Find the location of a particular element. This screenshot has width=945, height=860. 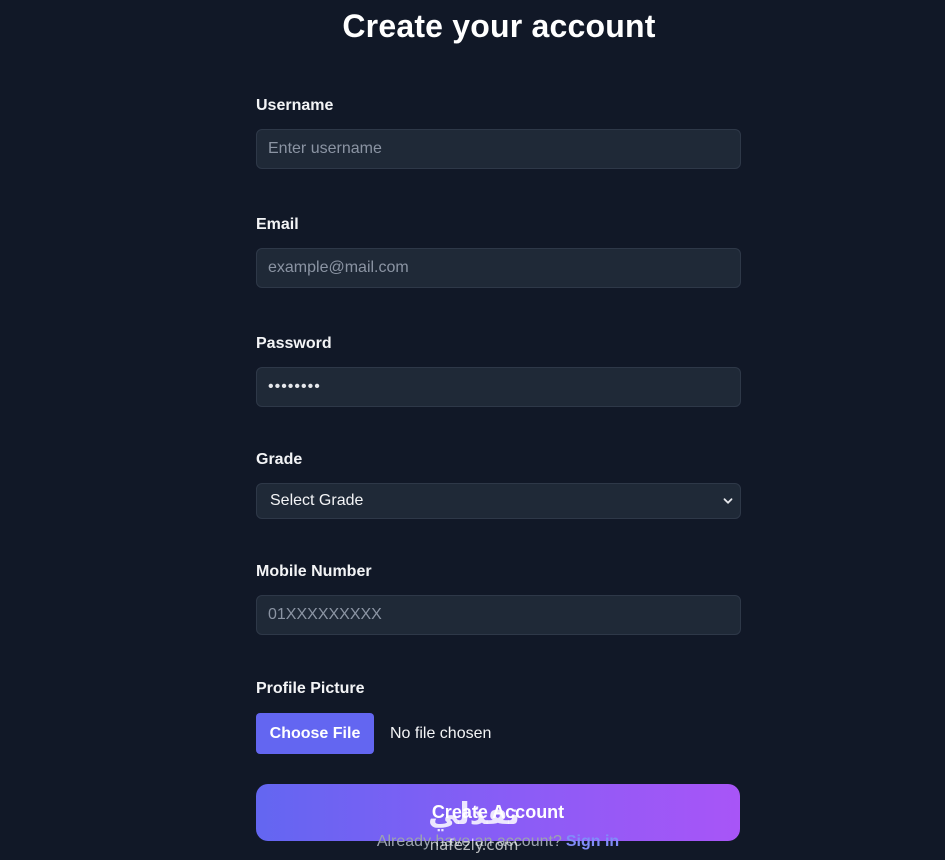

chevron-down-icon is located at coordinates (728, 501).